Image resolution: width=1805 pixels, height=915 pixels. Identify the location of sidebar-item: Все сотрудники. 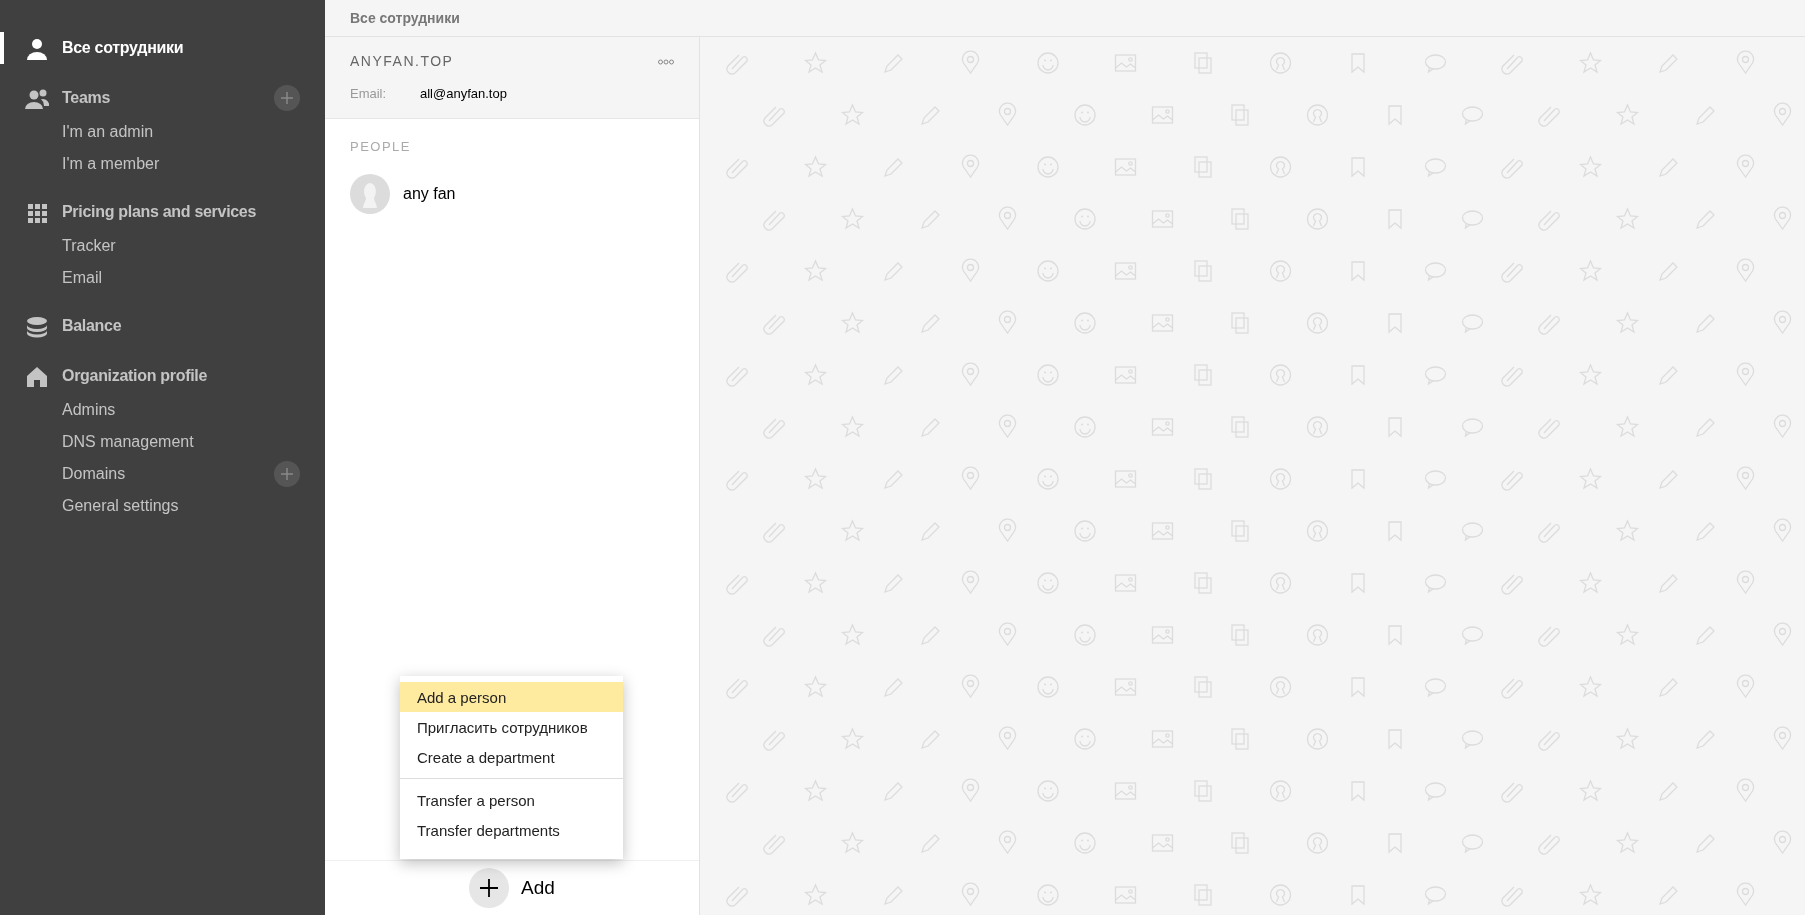
(162, 48).